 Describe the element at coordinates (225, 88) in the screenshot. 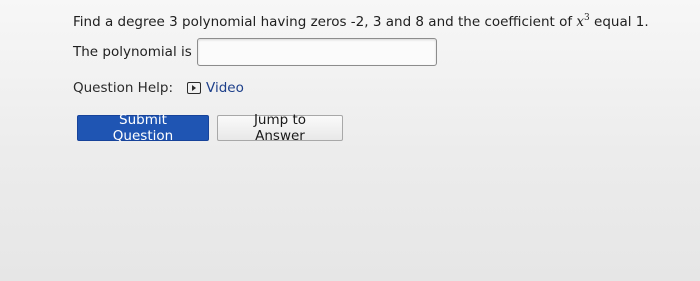

I see `video-link-label: Video` at that location.